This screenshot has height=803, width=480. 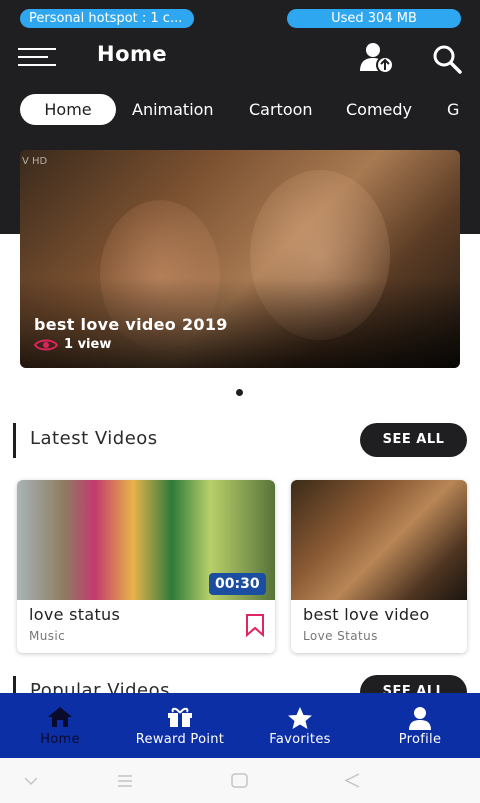 What do you see at coordinates (35, 161) in the screenshot?
I see `banner-watermark: V HD` at bounding box center [35, 161].